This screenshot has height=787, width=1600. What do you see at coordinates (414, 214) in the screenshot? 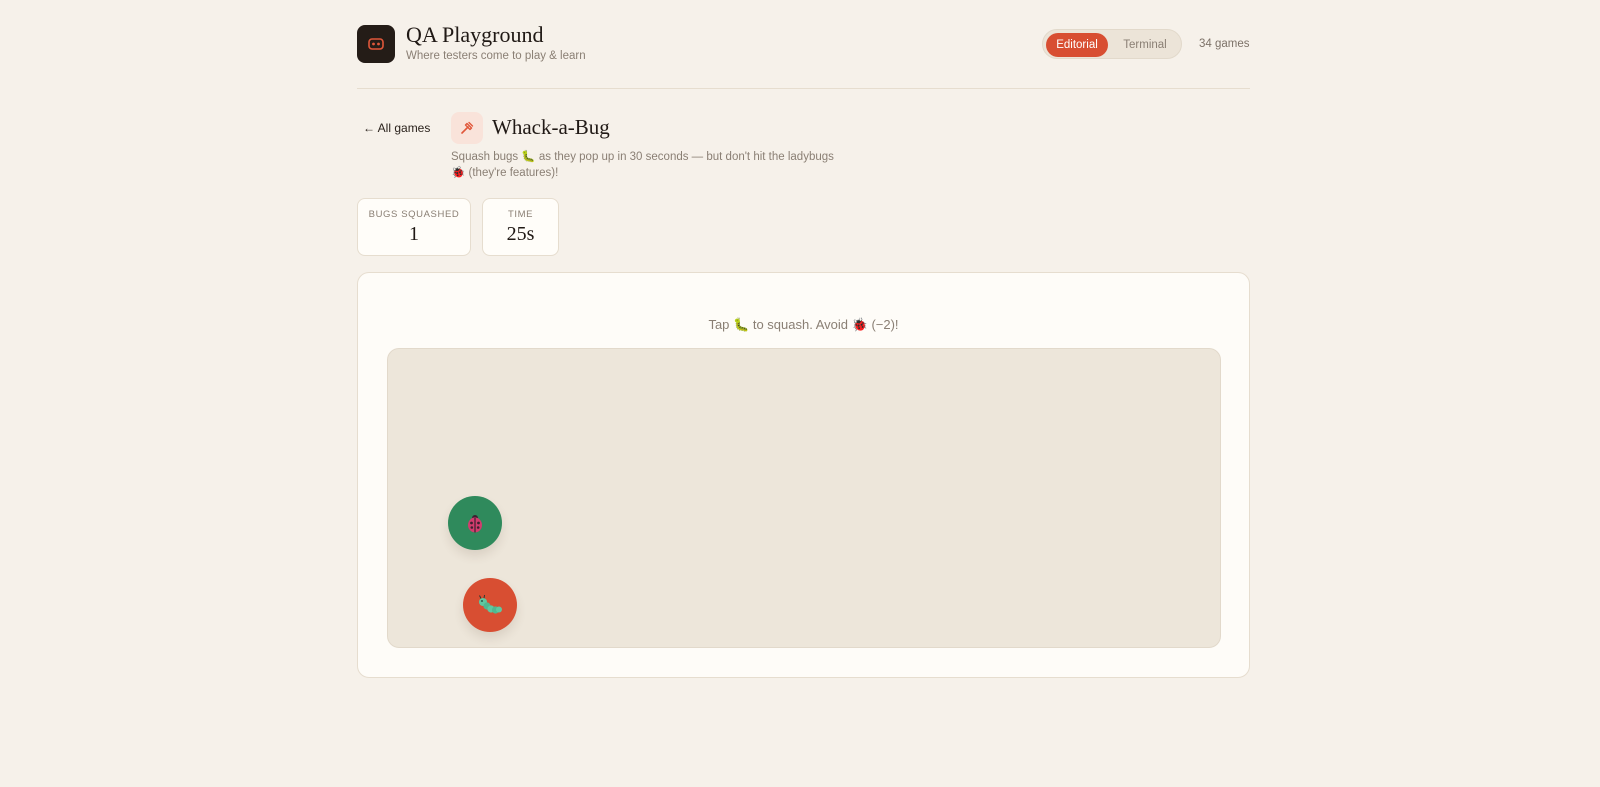
I see `bugs-squashed-label: BUGS SQUASHED` at bounding box center [414, 214].